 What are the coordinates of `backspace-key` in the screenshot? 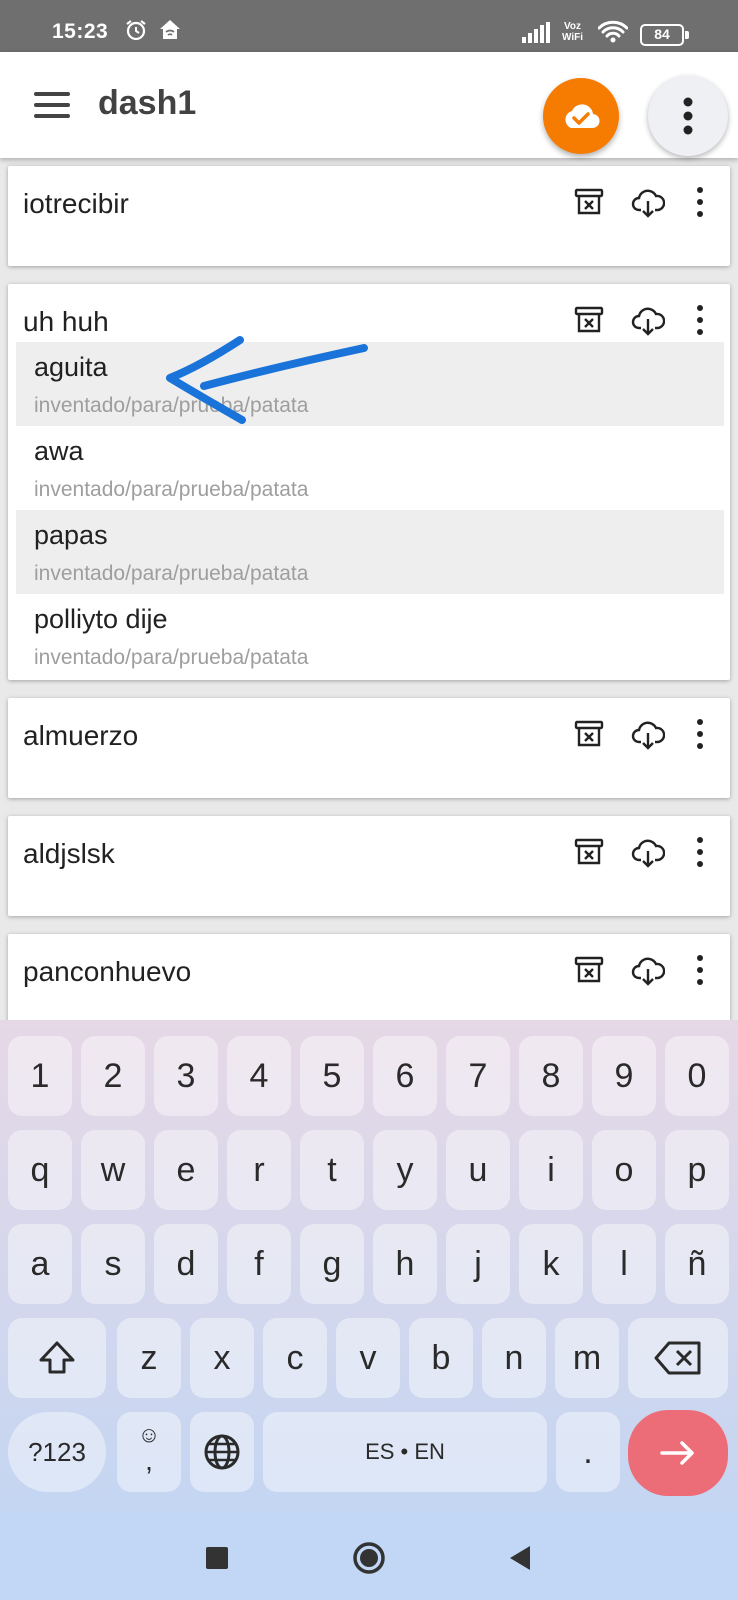 It's located at (678, 1358).